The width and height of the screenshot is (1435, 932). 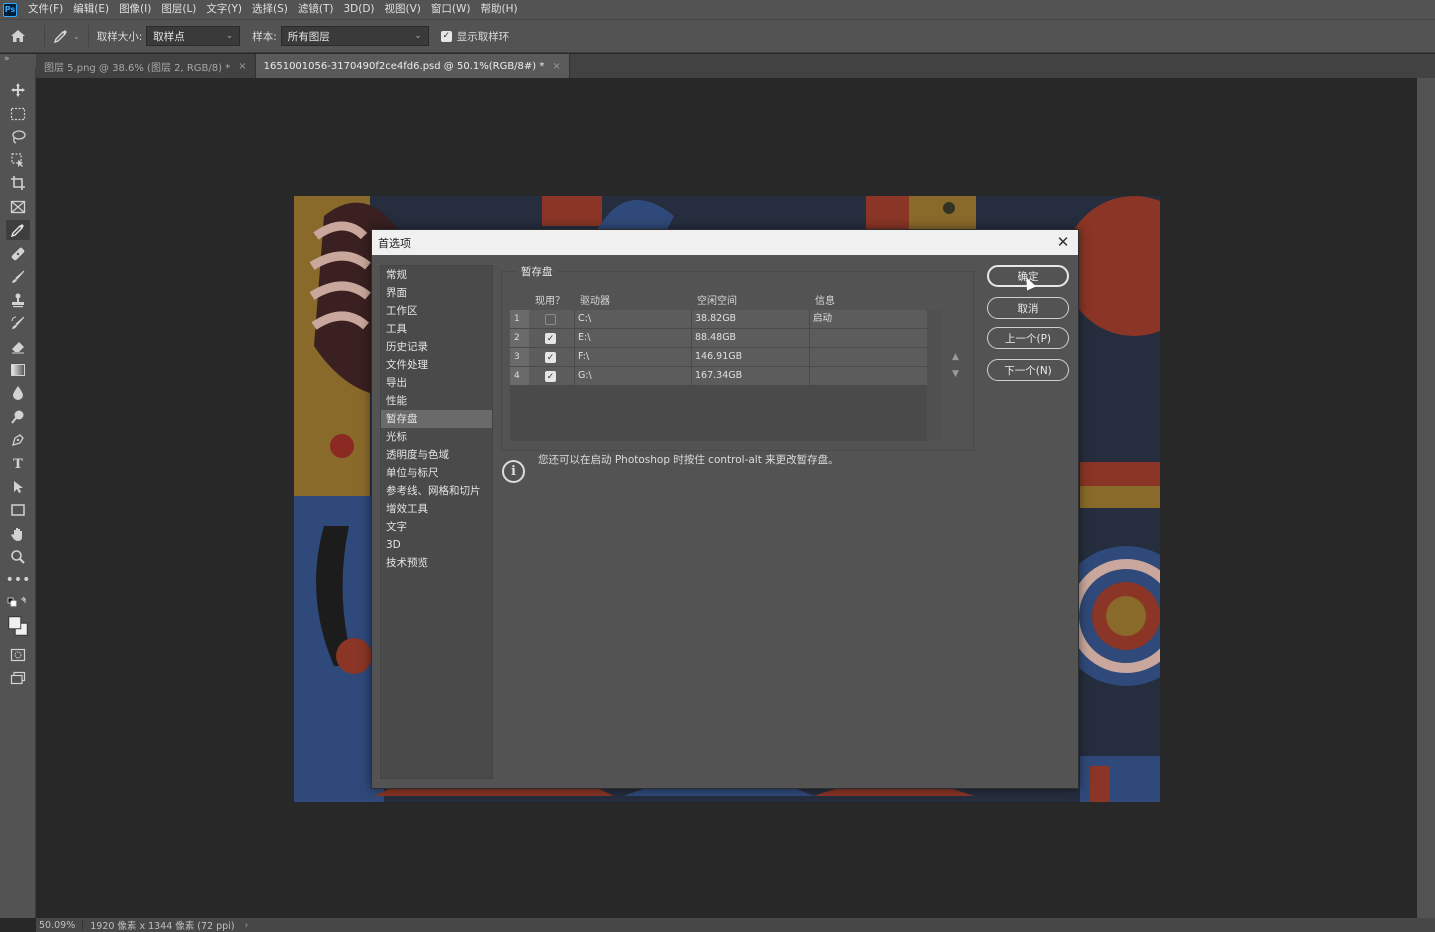 I want to click on move-up-arrow-icon: ▲, so click(x=955, y=357).